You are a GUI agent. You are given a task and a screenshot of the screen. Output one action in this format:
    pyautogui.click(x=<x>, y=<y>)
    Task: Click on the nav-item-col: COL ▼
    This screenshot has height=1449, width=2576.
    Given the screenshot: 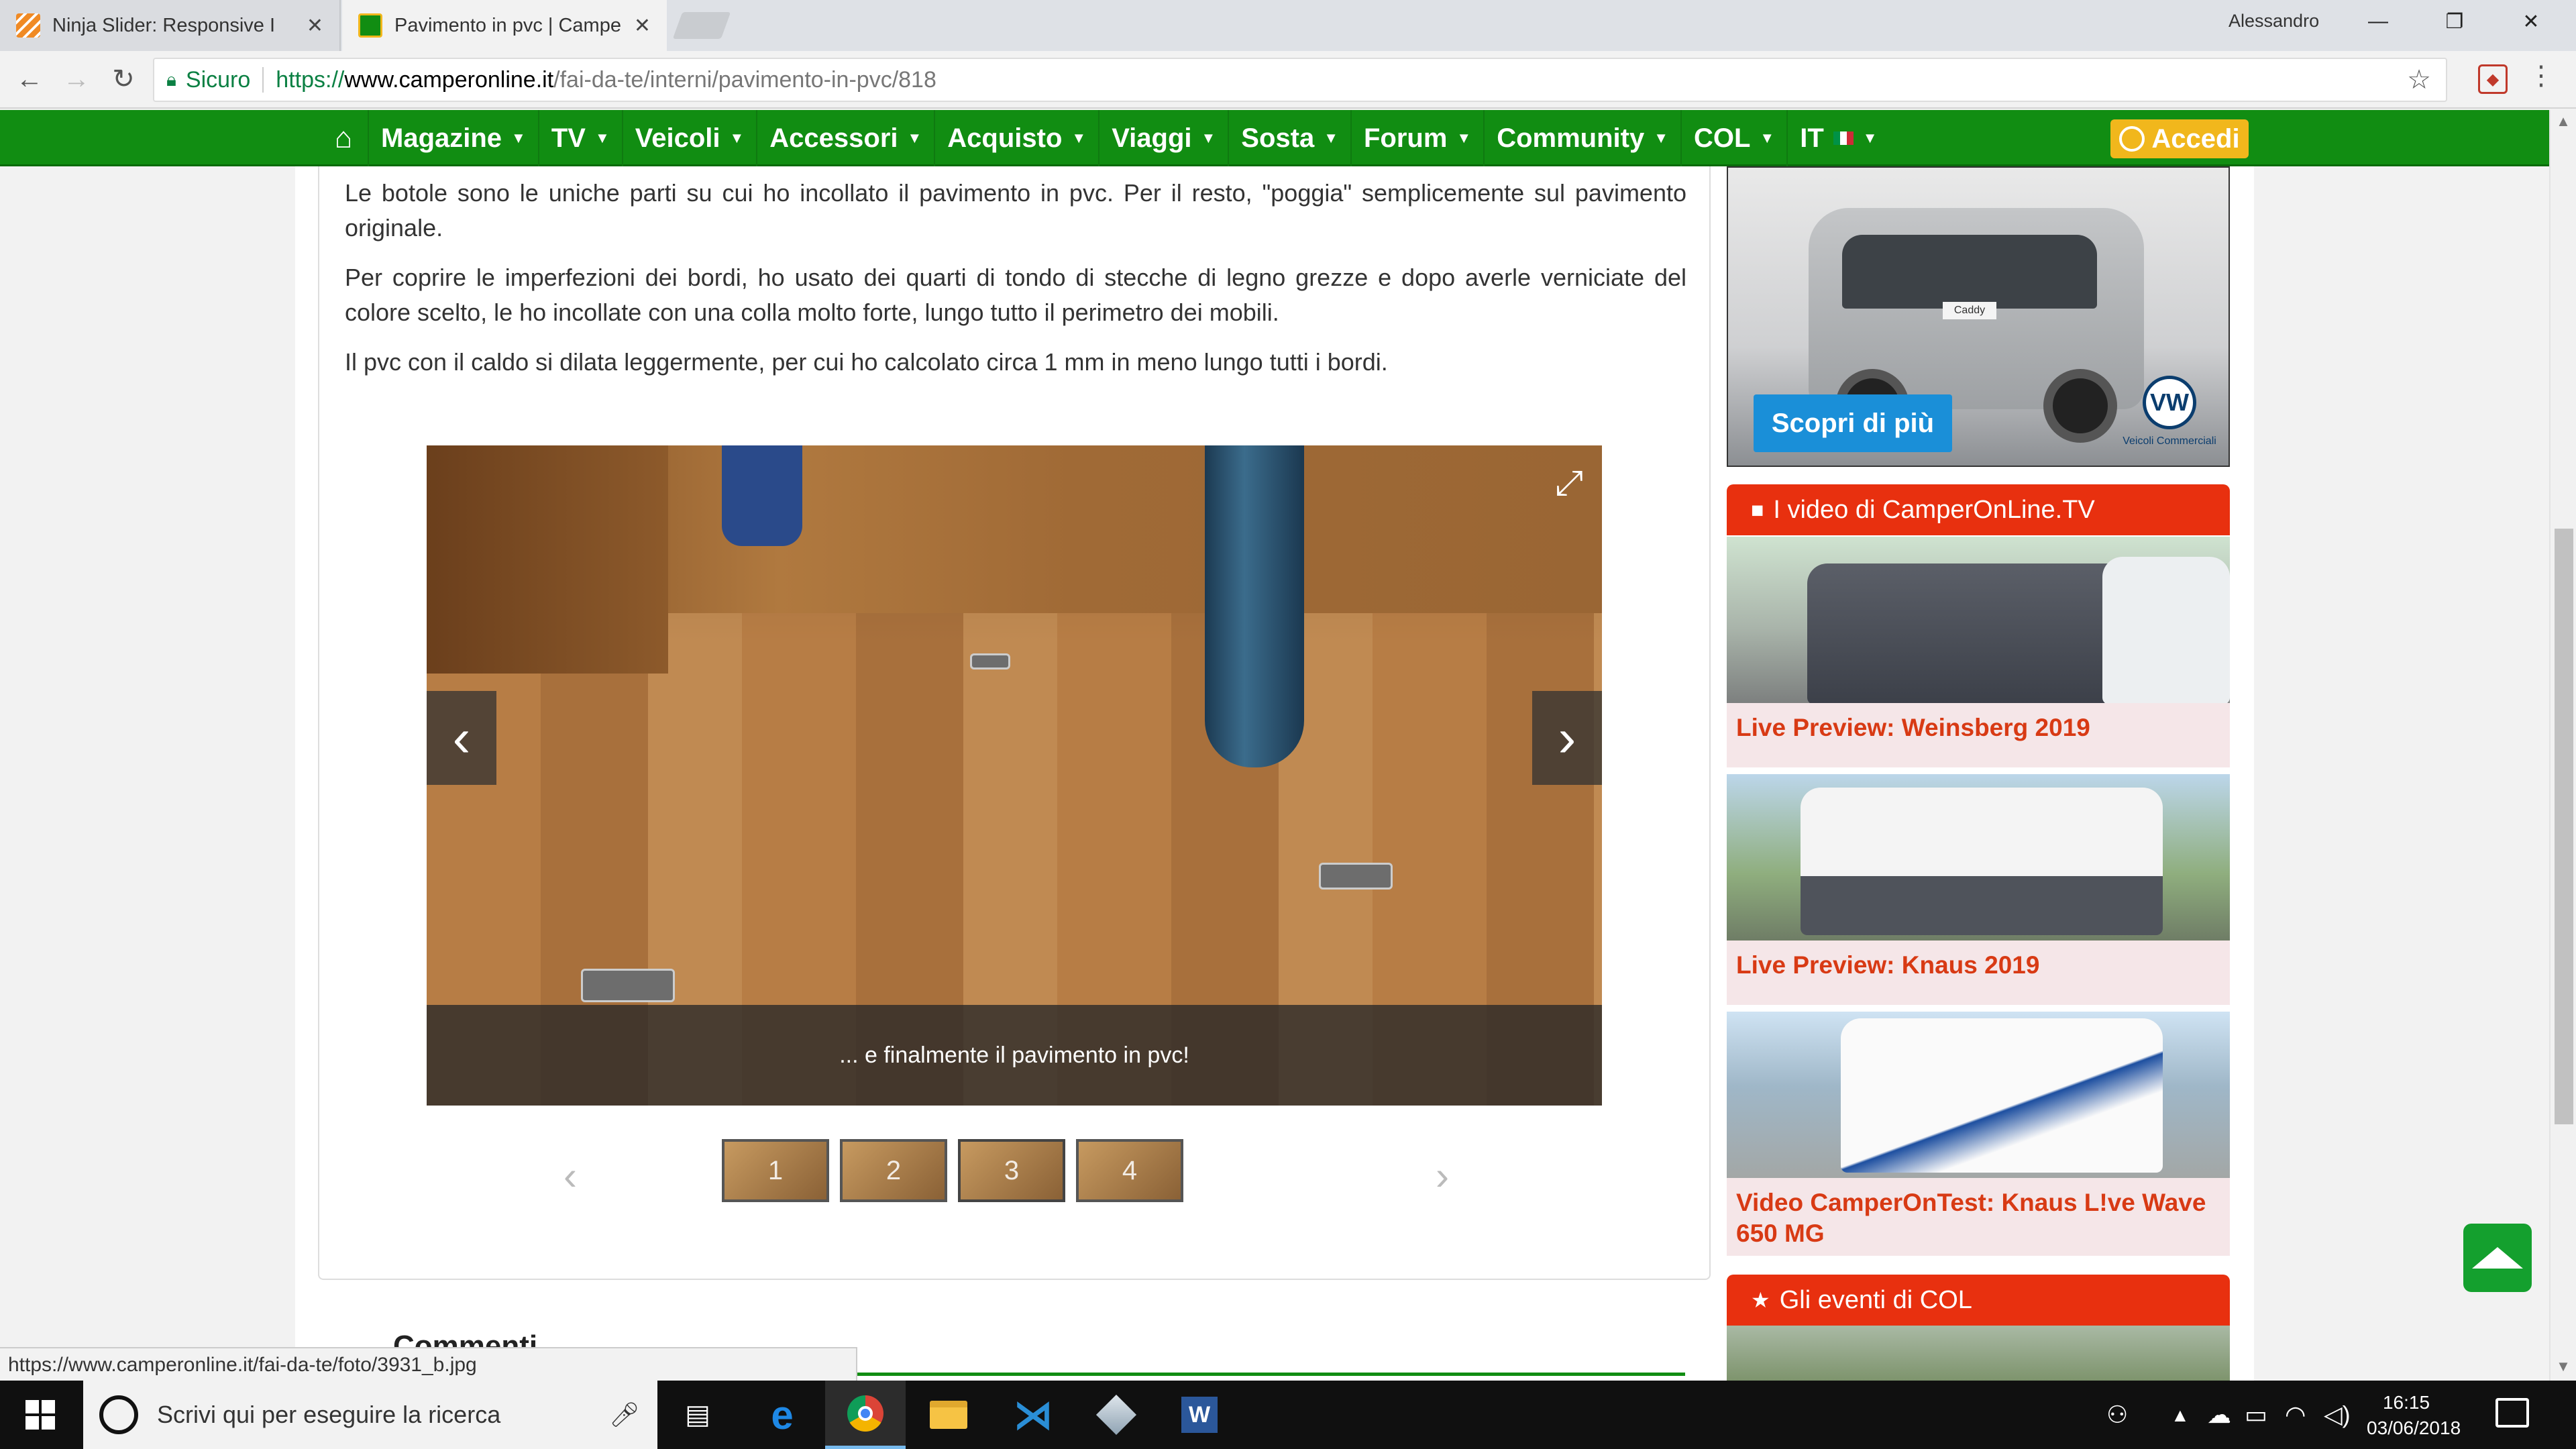 What is the action you would take?
    pyautogui.click(x=1733, y=138)
    